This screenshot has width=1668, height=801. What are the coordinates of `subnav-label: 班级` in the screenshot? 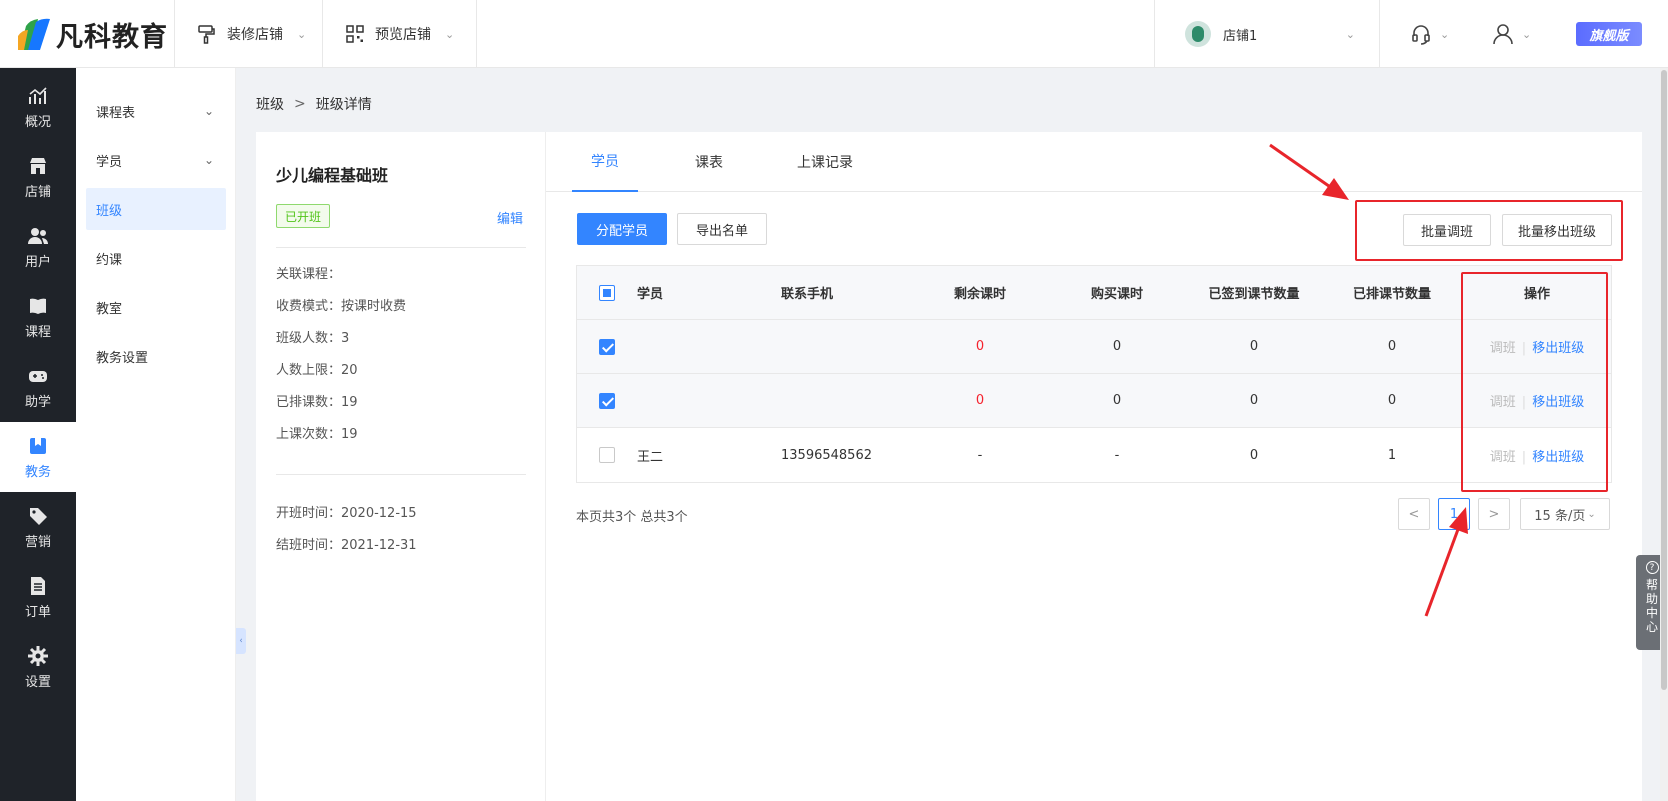 It's located at (109, 211).